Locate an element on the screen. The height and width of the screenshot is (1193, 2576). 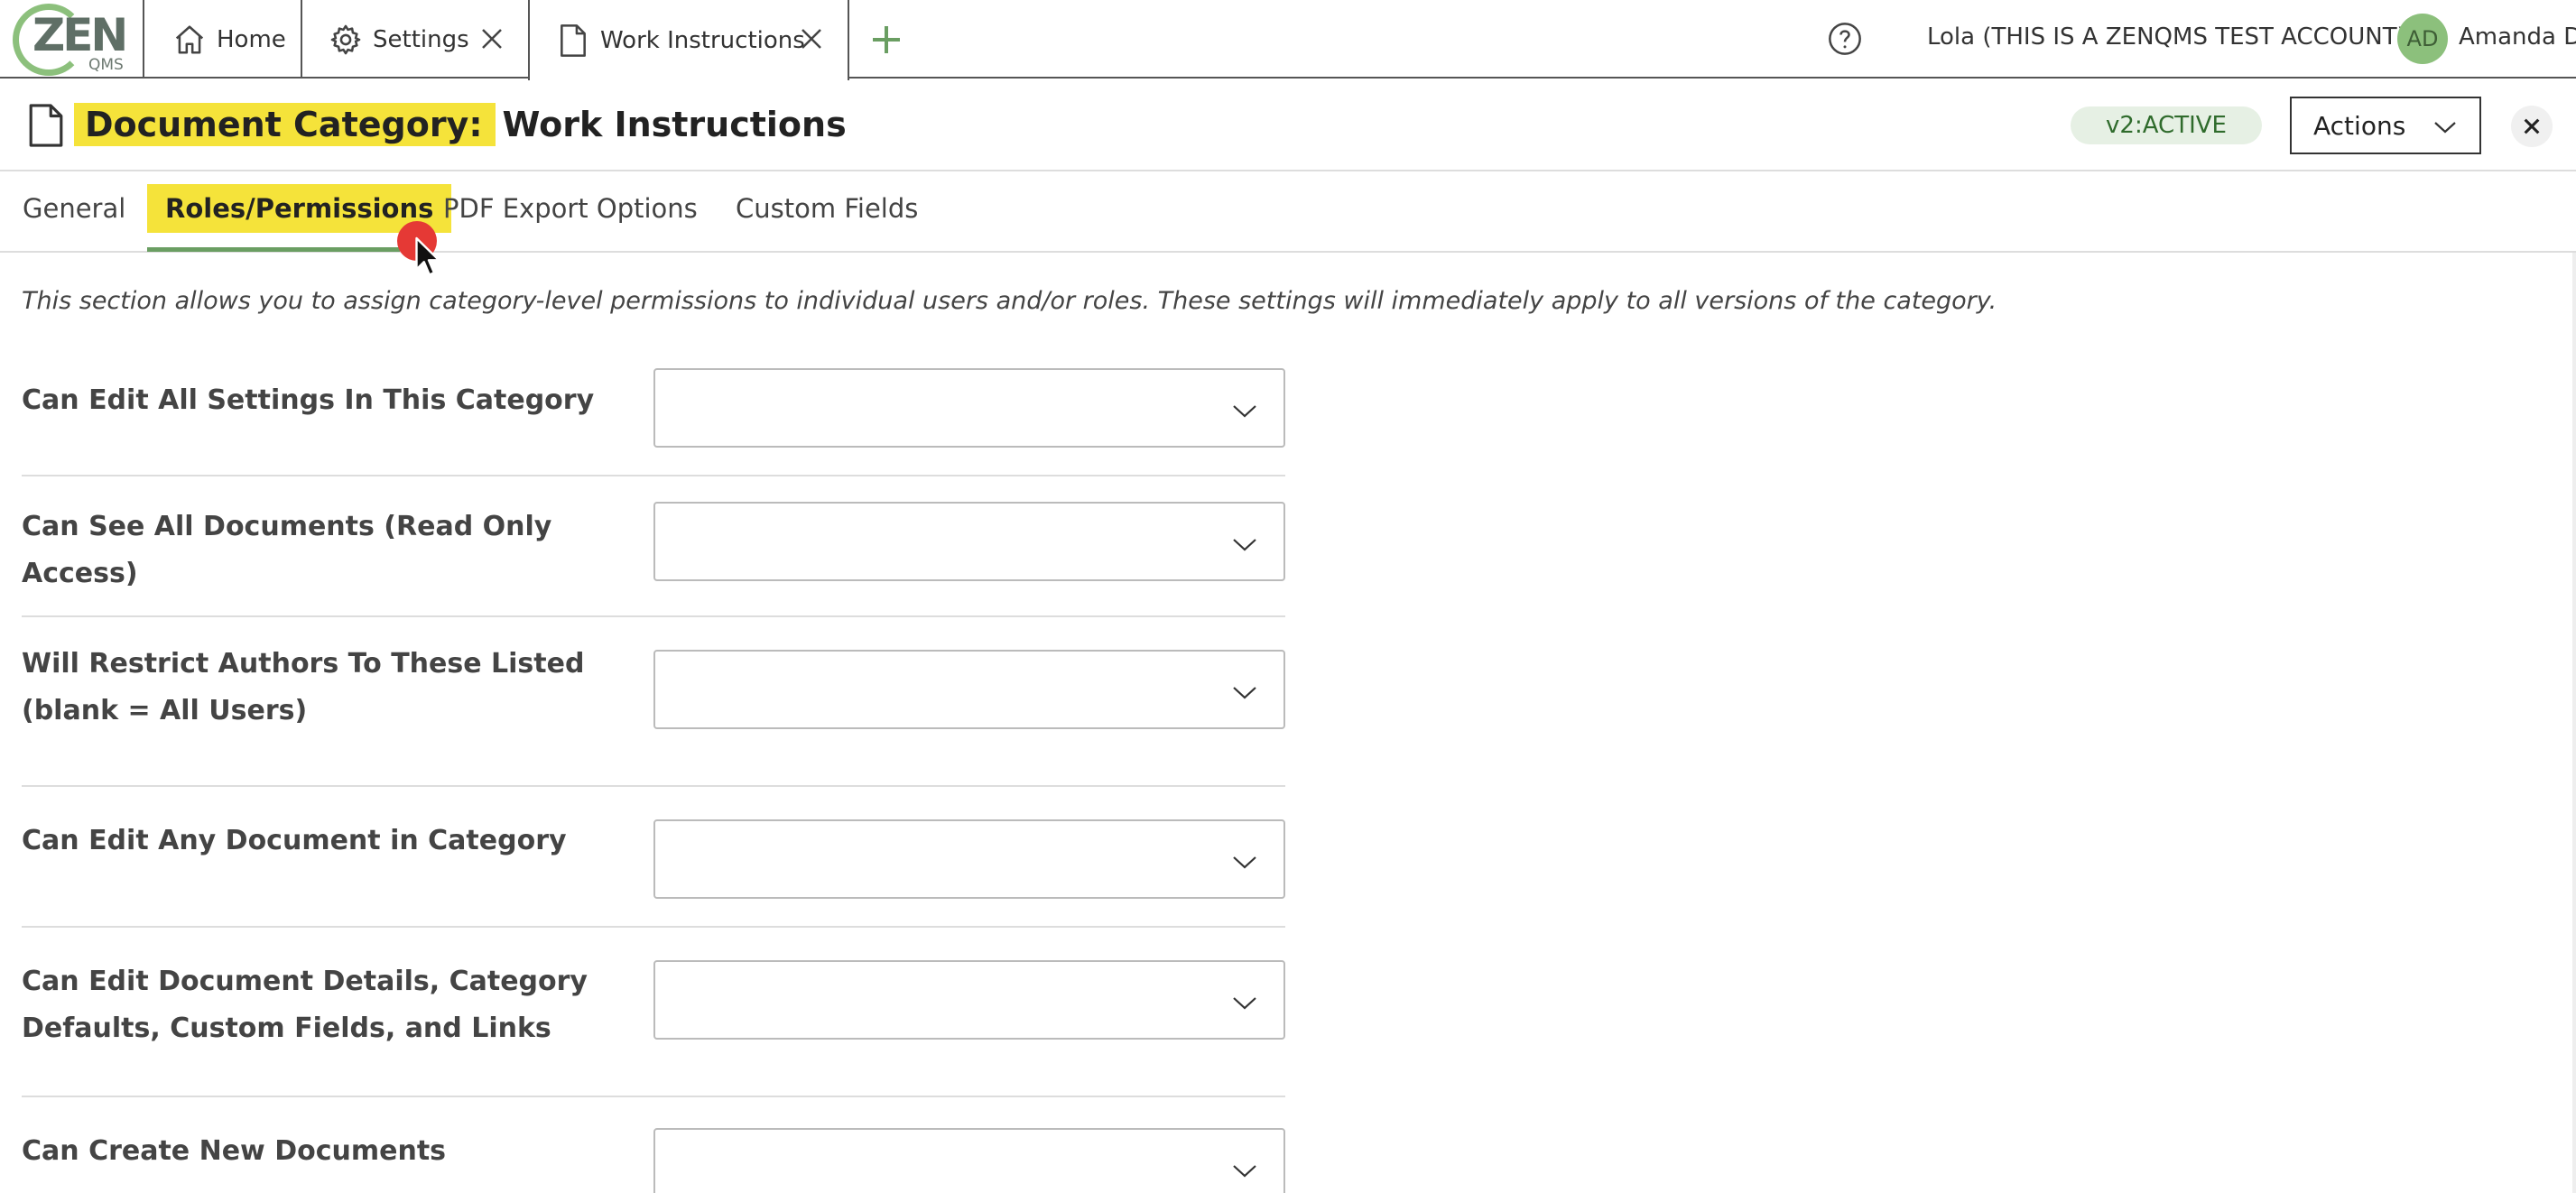
tab-general: General is located at coordinates (74, 209).